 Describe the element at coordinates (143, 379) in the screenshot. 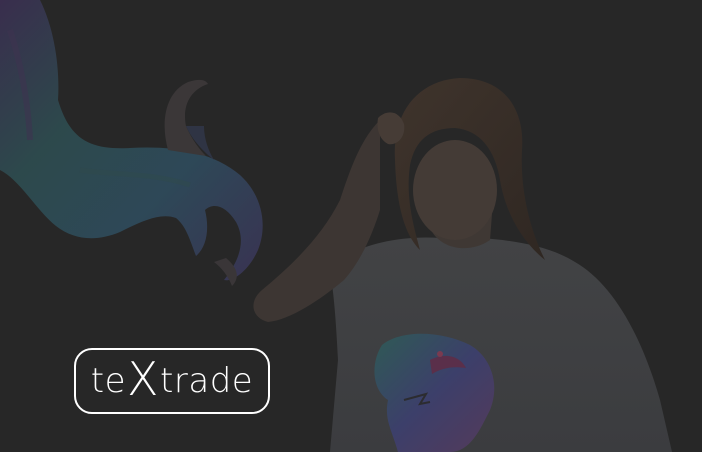

I see `logo-text-x: X` at that location.